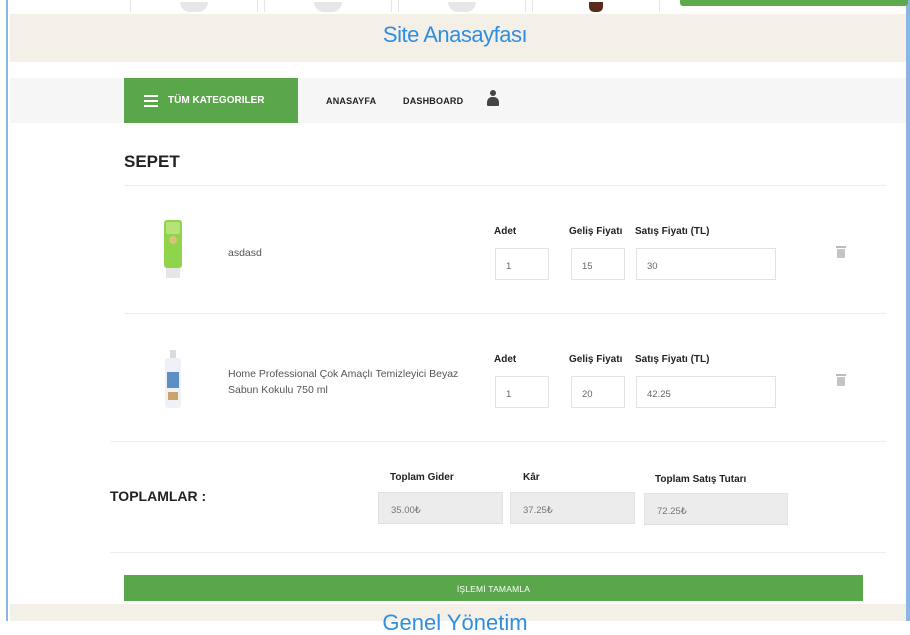 This screenshot has height=635, width=910. Describe the element at coordinates (493, 588) in the screenshot. I see `complete-transaction-button: İŞLEMİ TAMAMLA` at that location.